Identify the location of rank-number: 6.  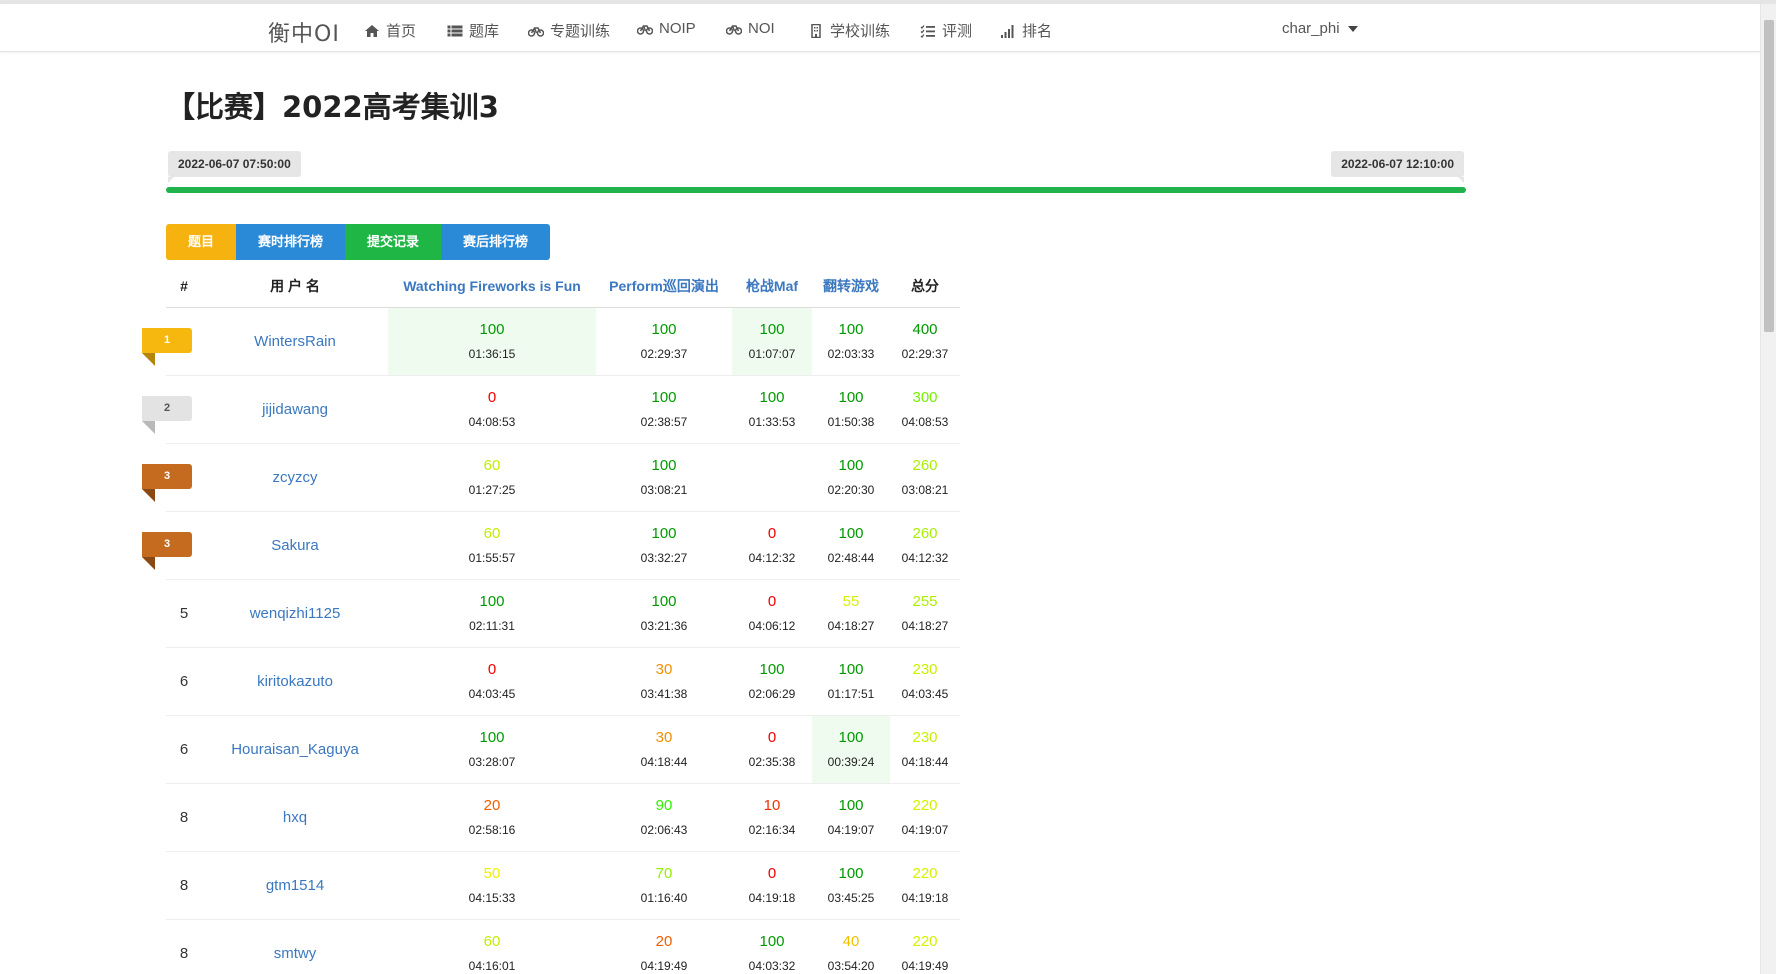
(184, 749).